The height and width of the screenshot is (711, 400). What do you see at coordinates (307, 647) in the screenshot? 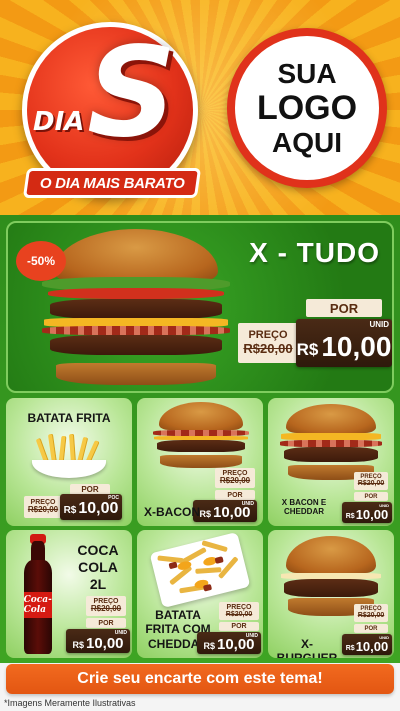
I see `product-name: X-BURGUER` at bounding box center [307, 647].